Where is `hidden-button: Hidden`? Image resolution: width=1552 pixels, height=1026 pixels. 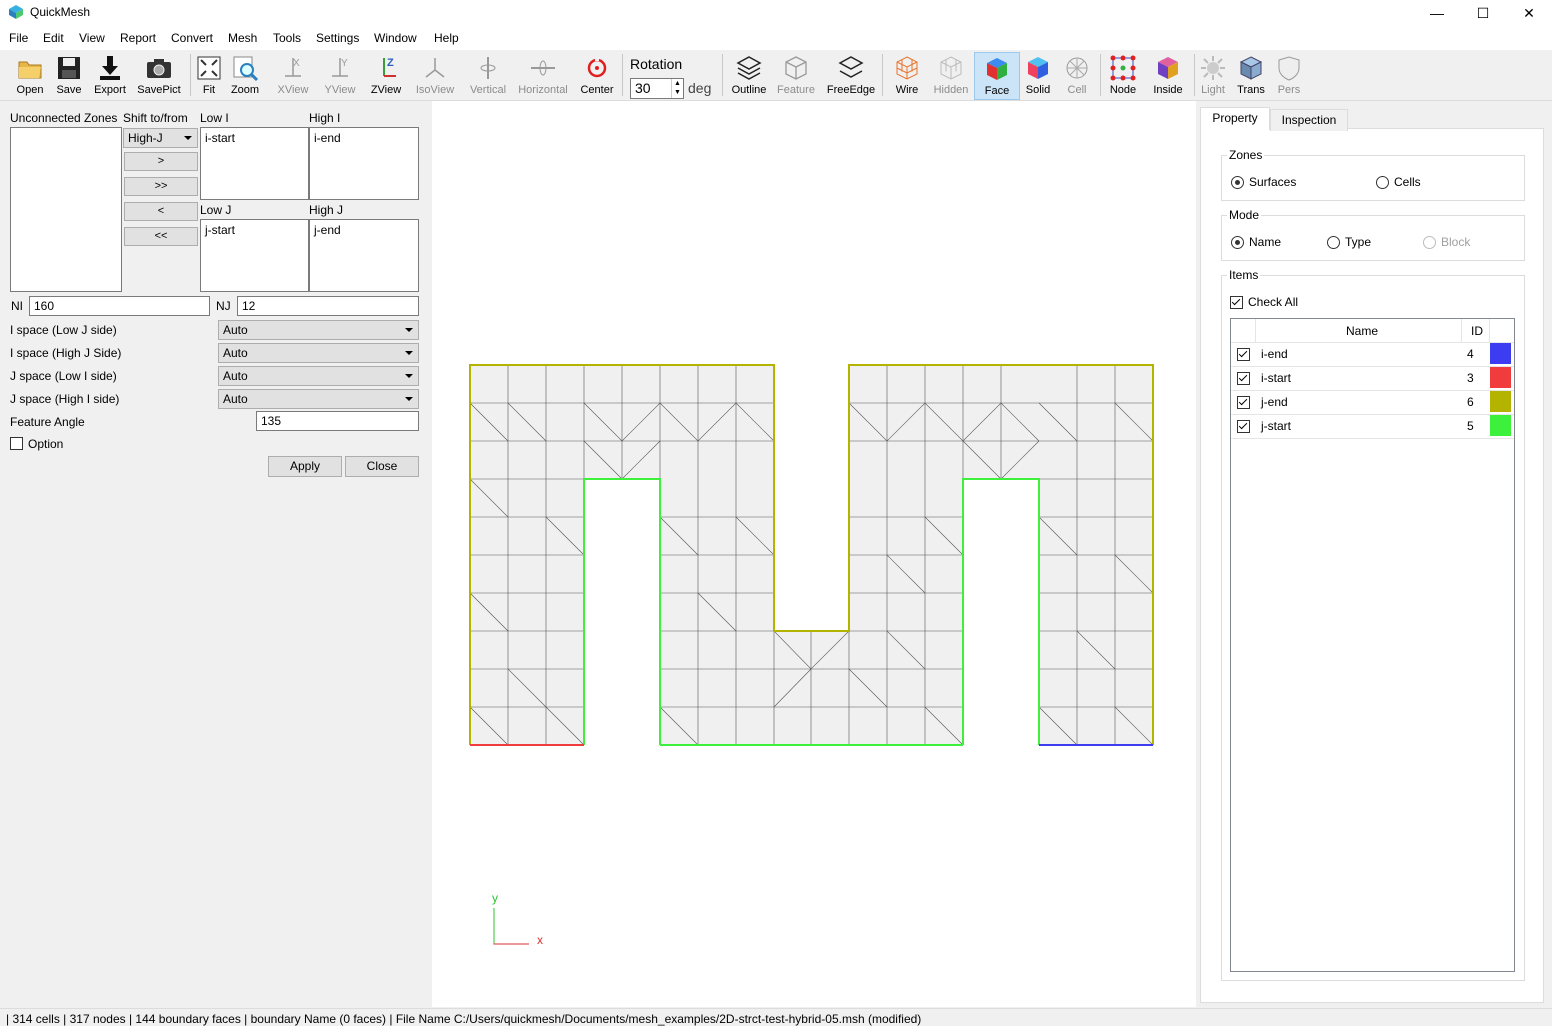
hidden-button: Hidden is located at coordinates (951, 75).